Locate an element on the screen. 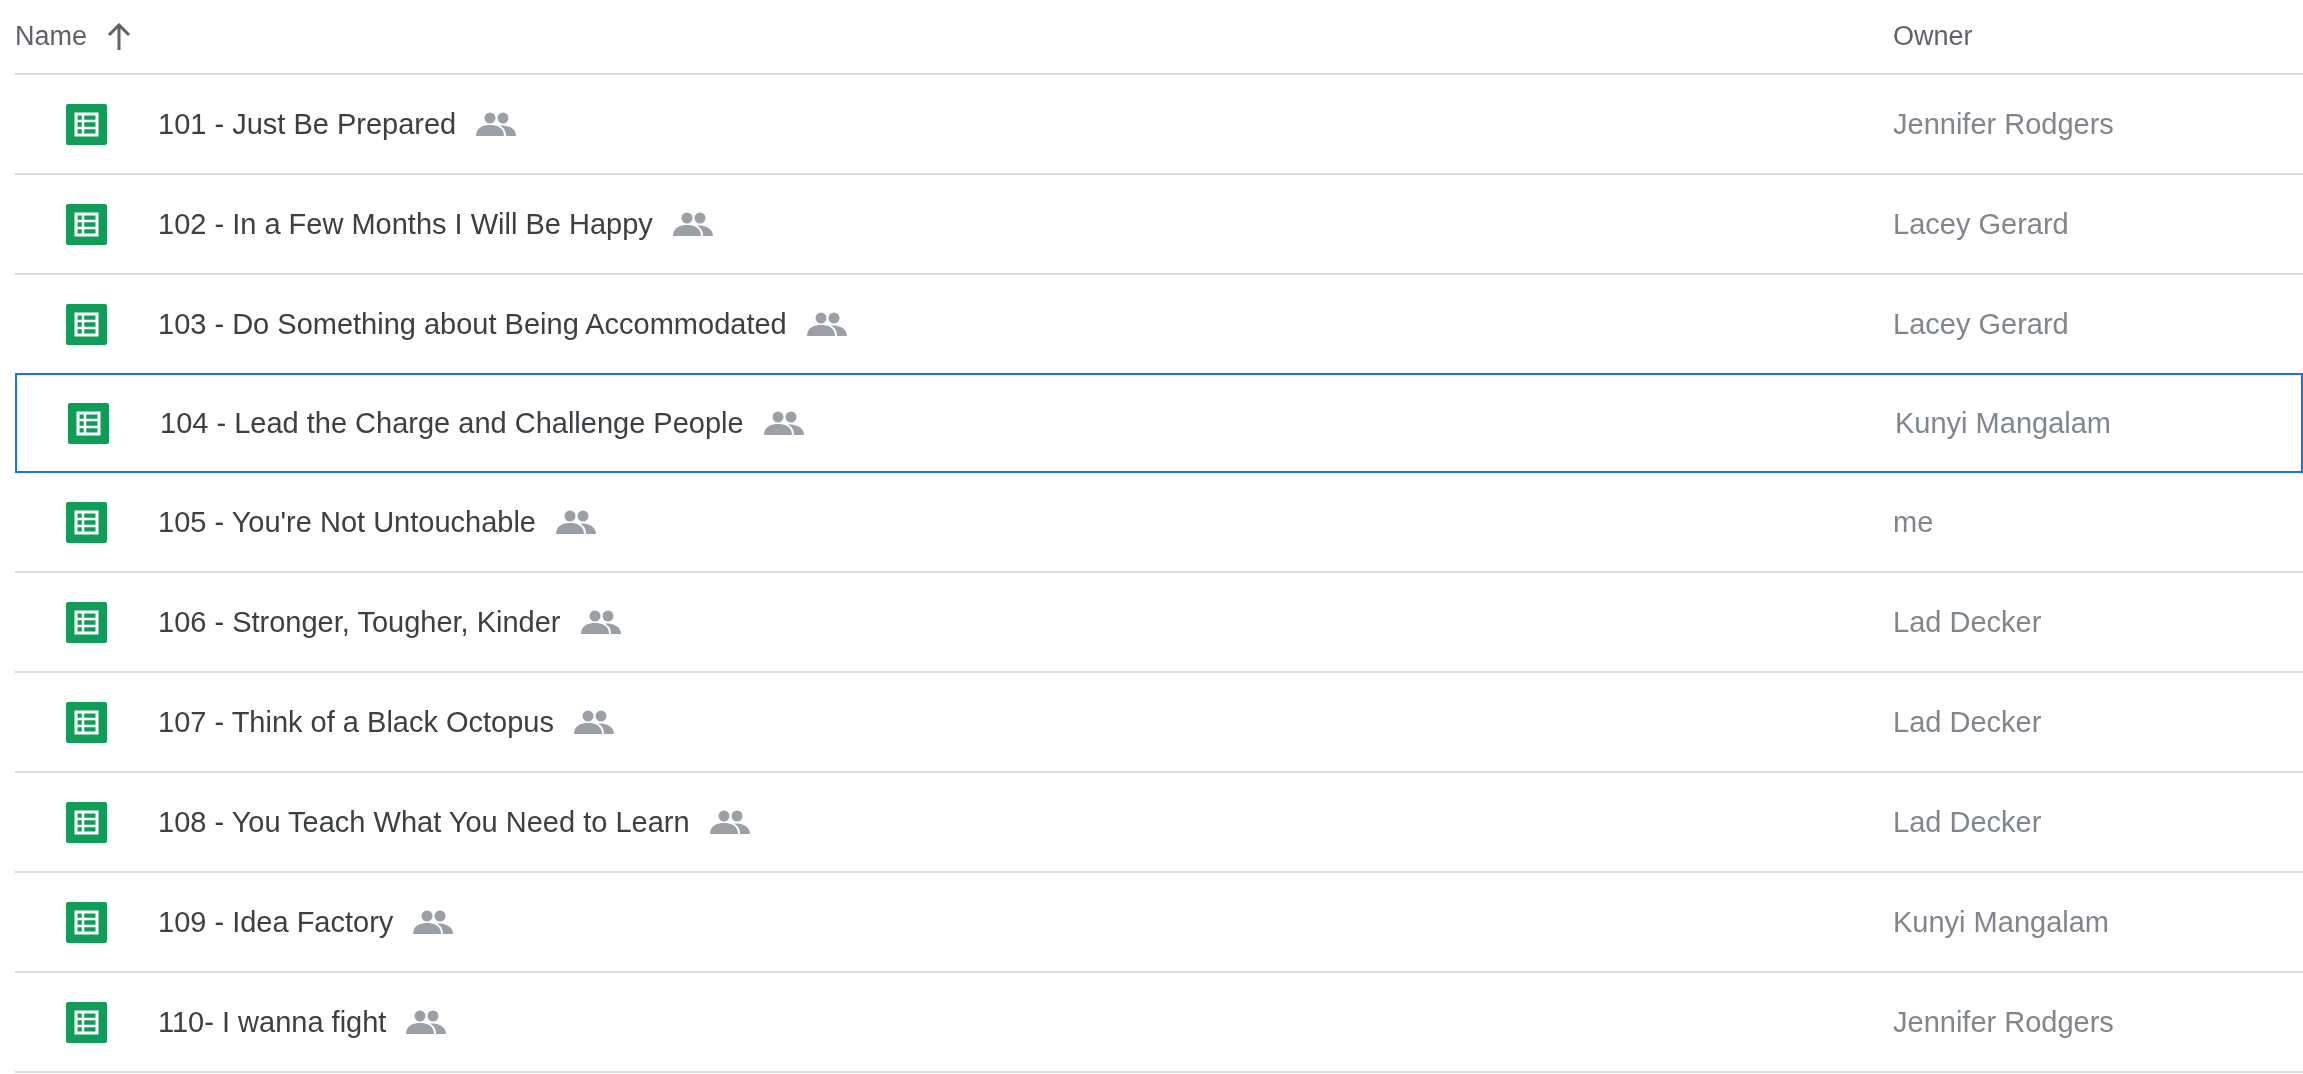  file-row: 108 - You Teach What You Need to Learn Lad Decker is located at coordinates (1159, 823).